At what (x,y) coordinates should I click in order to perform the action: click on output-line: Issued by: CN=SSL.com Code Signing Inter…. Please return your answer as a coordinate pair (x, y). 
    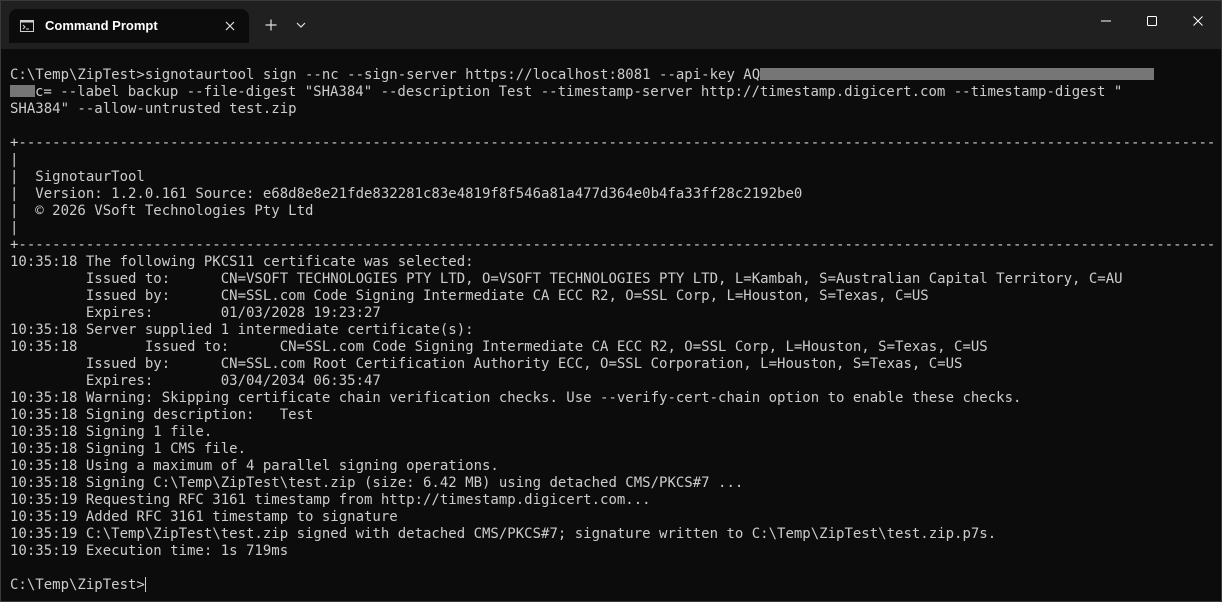
    Looking at the image, I should click on (469, 296).